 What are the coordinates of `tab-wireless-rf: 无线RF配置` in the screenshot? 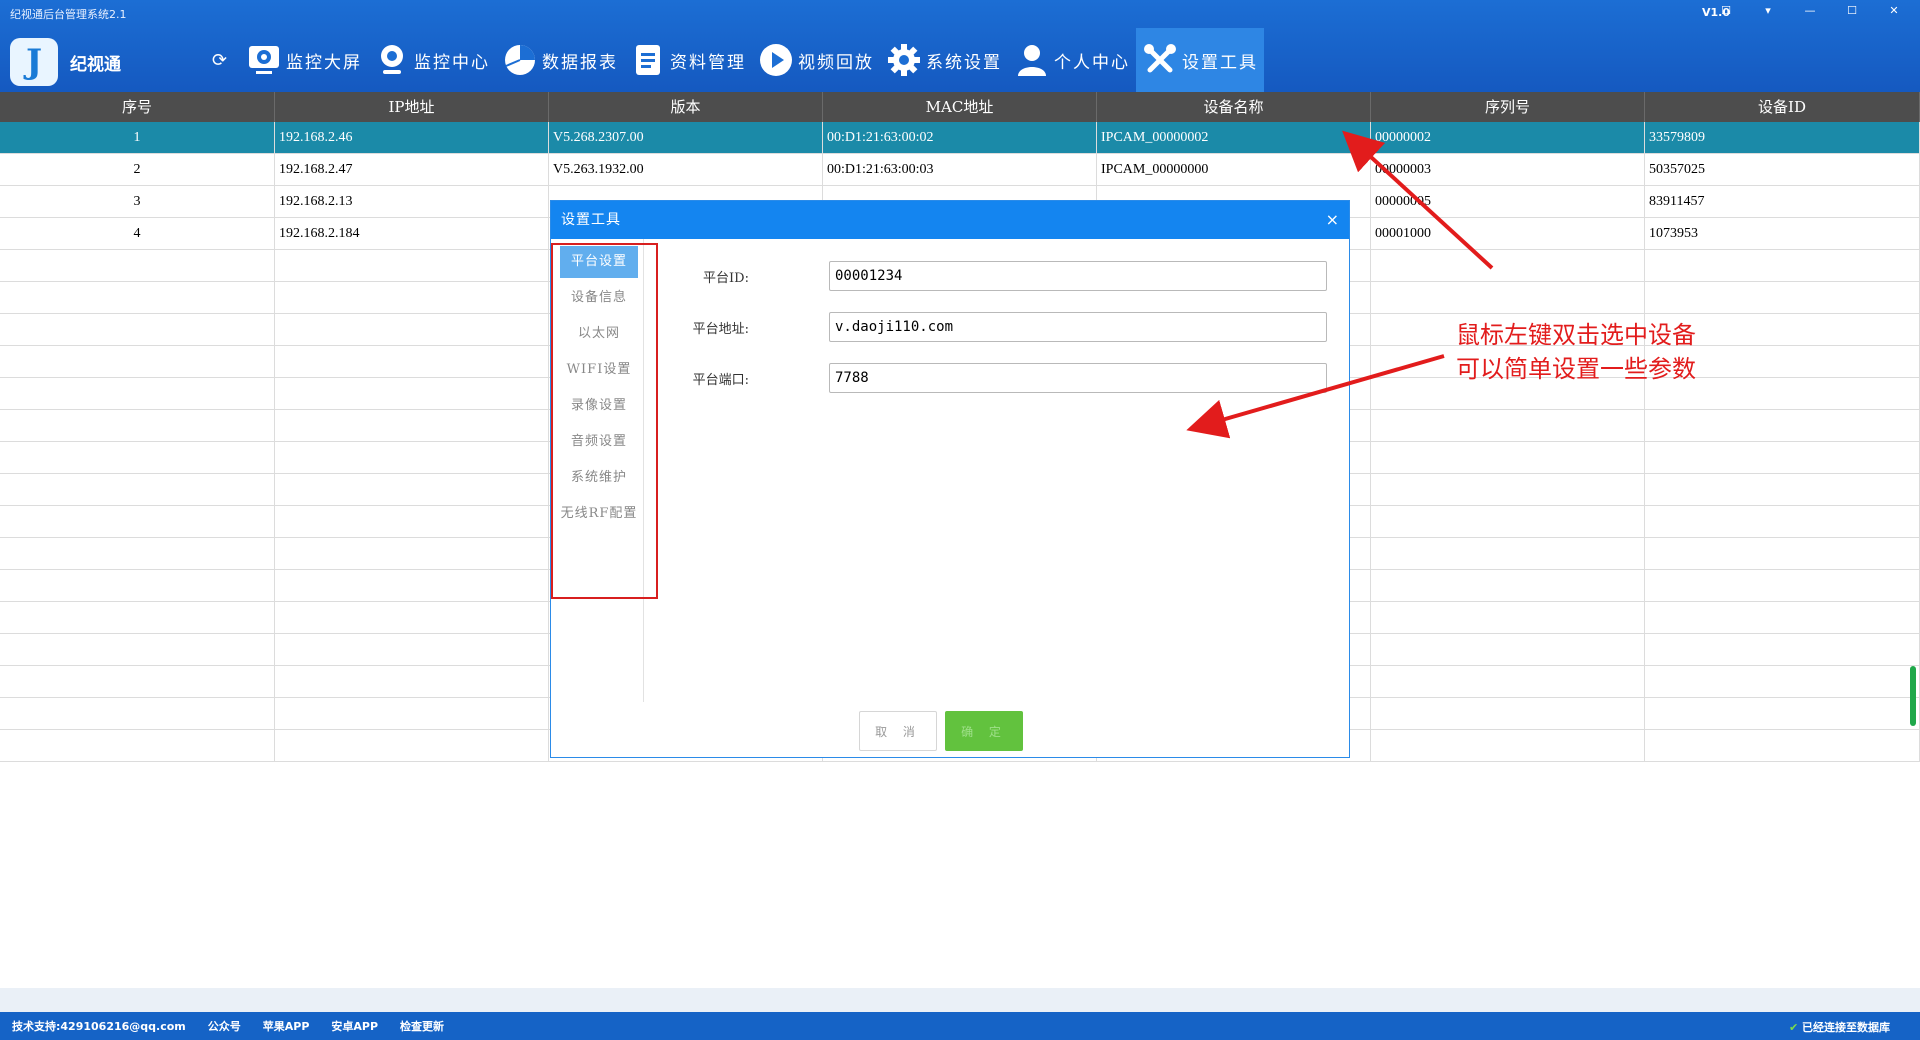 It's located at (599, 514).